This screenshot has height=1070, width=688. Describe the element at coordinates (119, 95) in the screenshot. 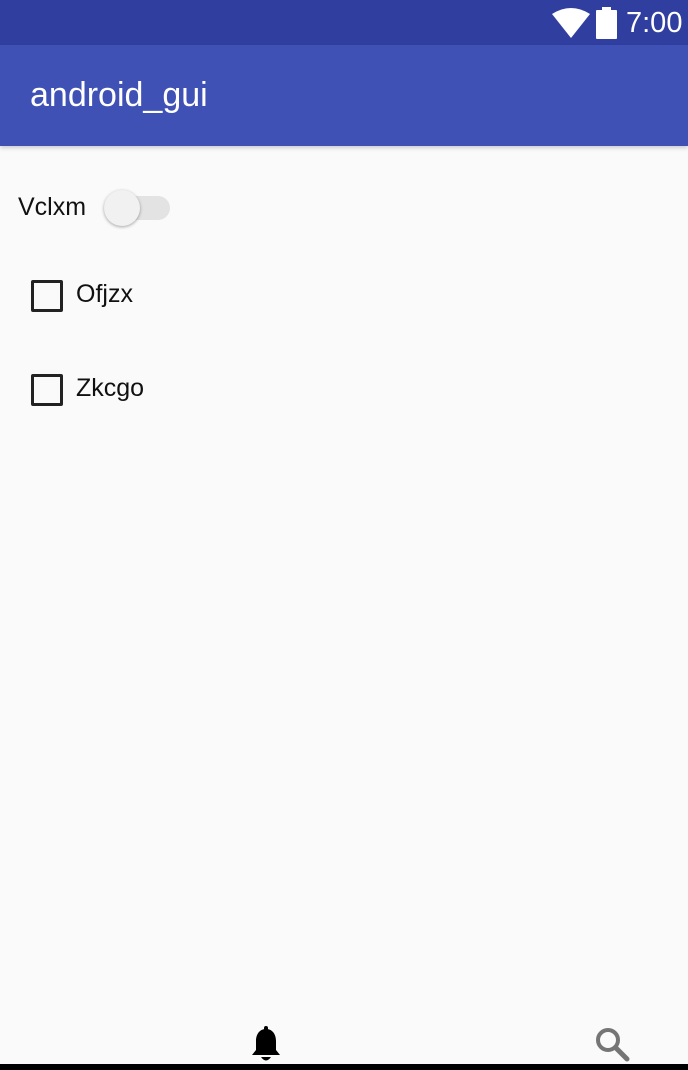

I see `app-title: android_gui` at that location.